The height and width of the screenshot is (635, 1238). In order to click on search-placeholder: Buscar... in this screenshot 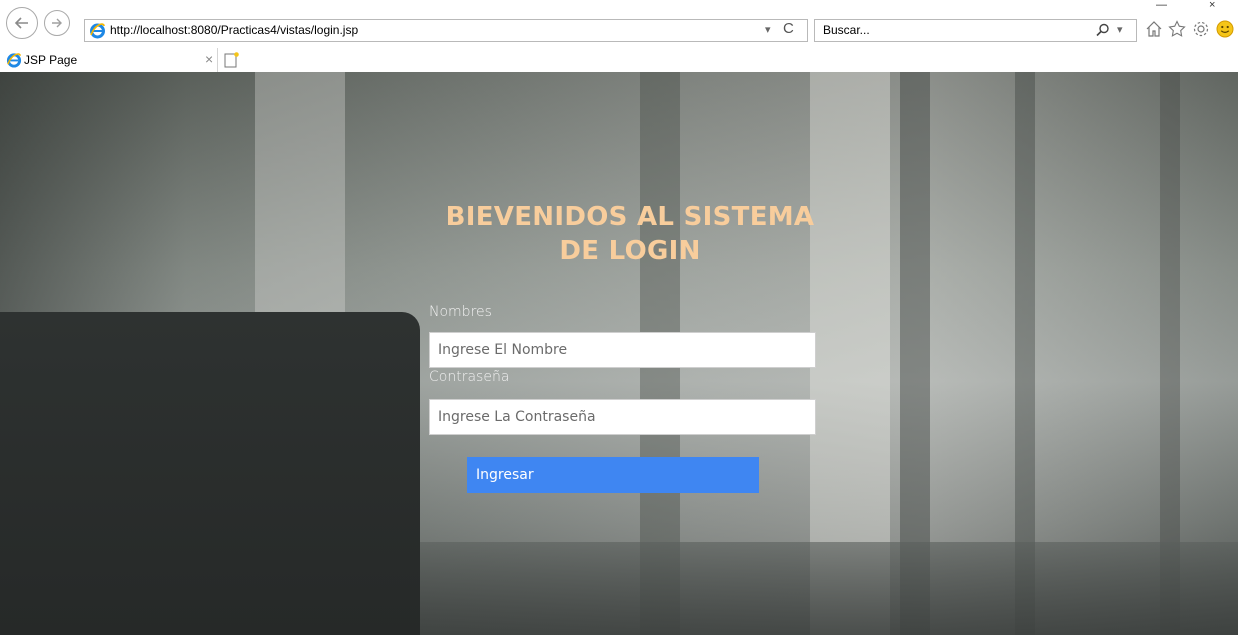, I will do `click(846, 30)`.